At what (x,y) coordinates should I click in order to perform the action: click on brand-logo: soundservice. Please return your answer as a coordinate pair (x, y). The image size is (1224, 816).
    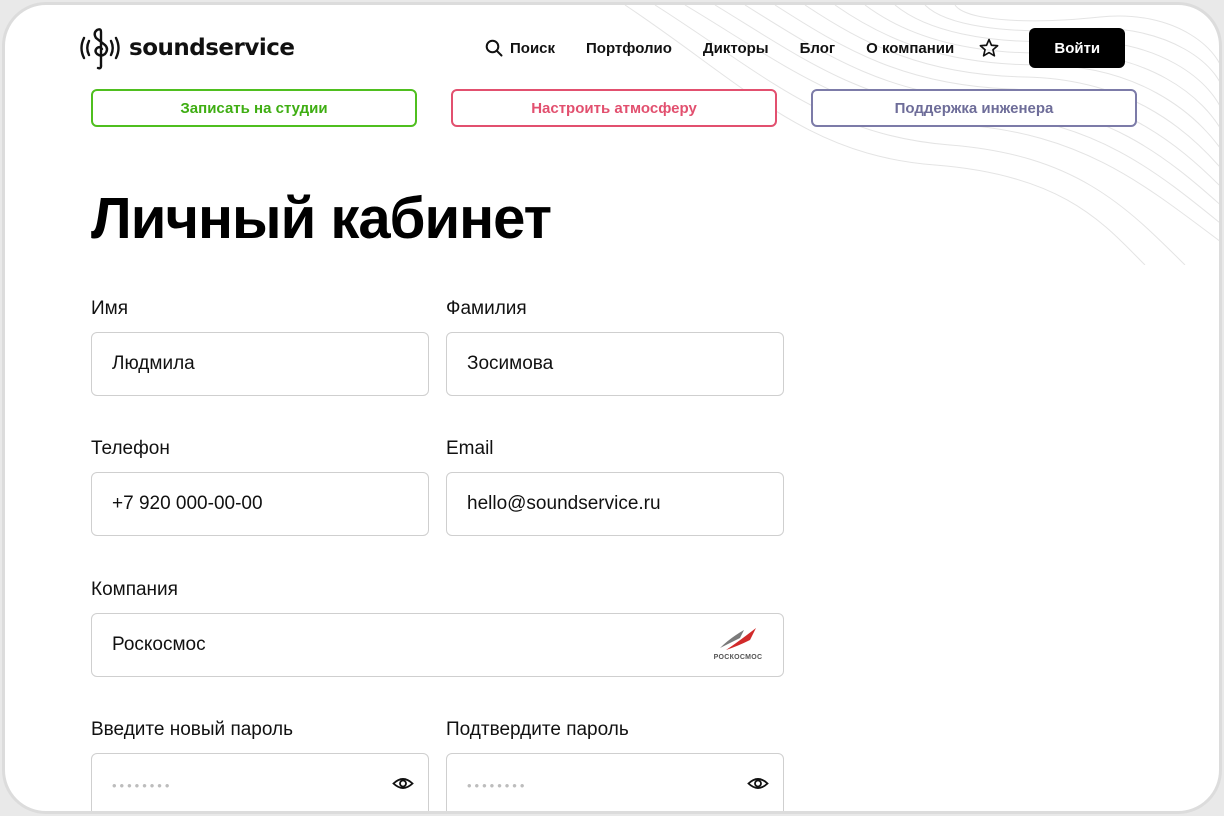
    Looking at the image, I should click on (186, 48).